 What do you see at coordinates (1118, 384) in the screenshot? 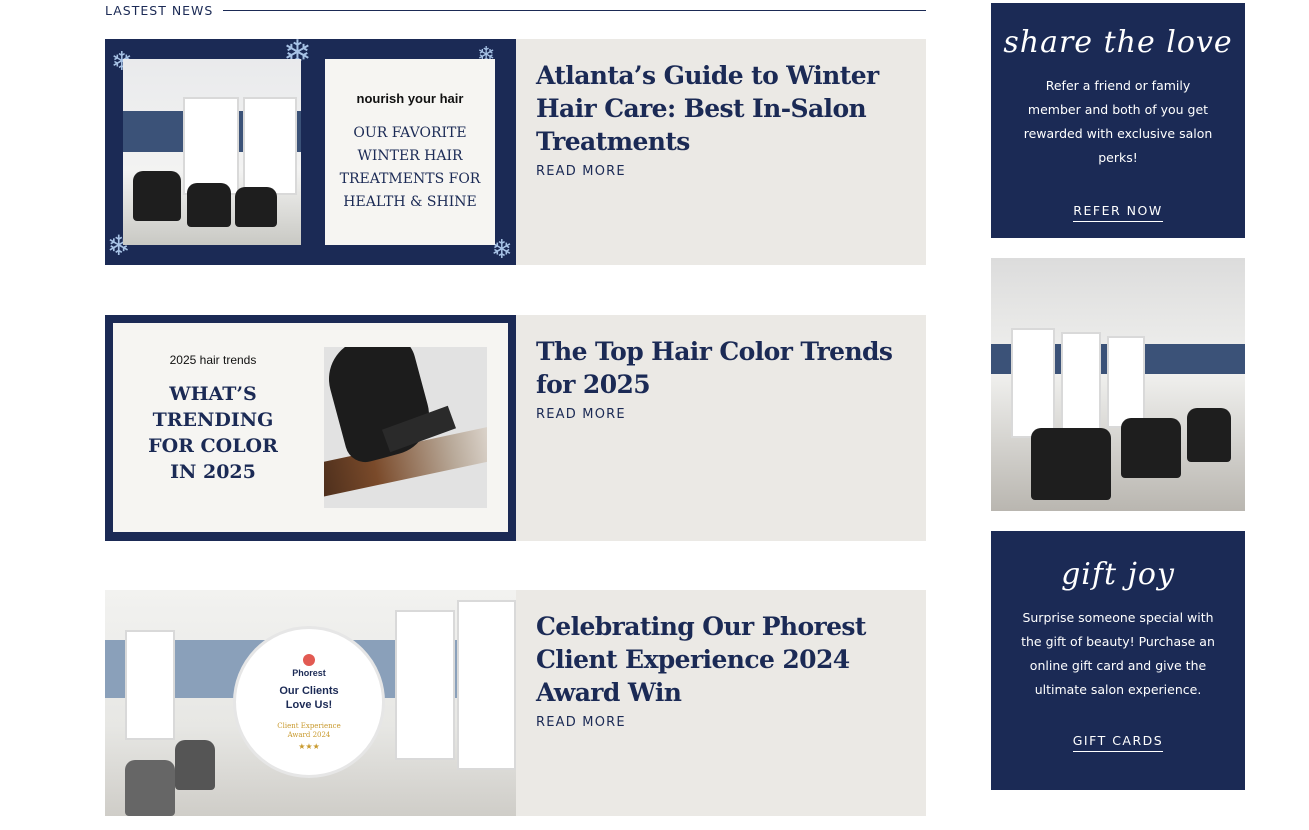
I see `sidebar-salon-photo` at bounding box center [1118, 384].